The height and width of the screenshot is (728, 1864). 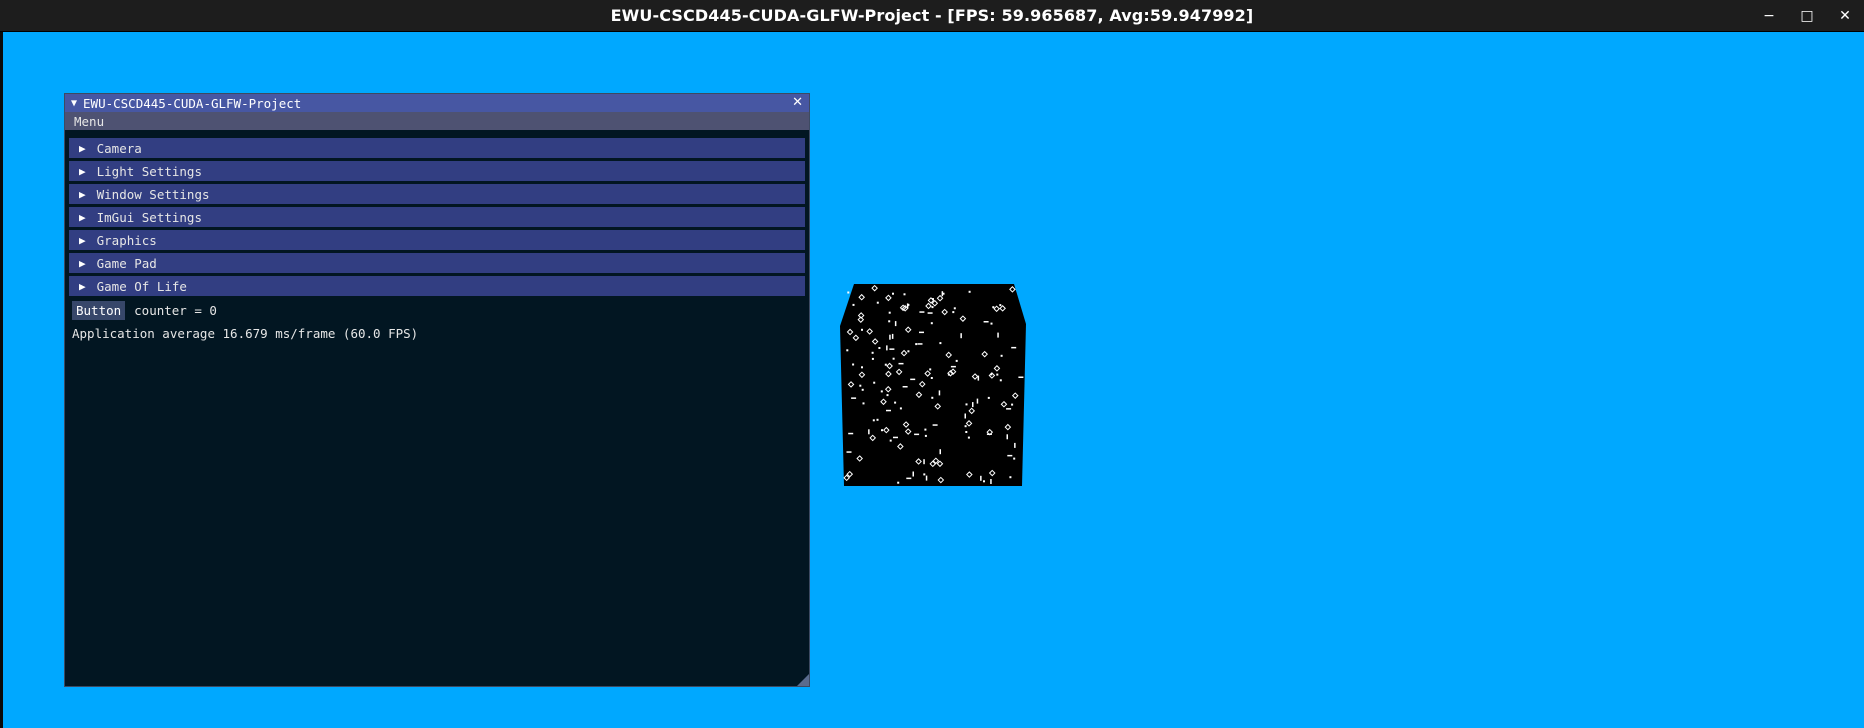 What do you see at coordinates (153, 194) in the screenshot?
I see `header-label: Window Settings` at bounding box center [153, 194].